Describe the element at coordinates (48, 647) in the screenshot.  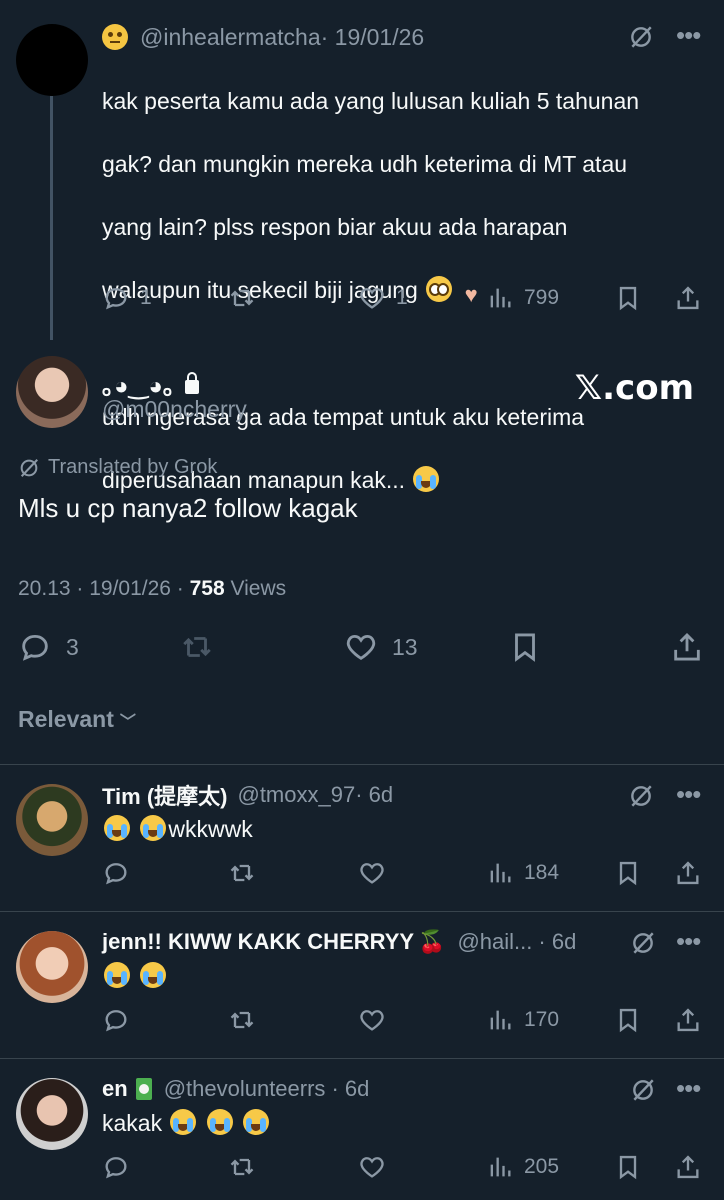
I see `reply-button: 3` at that location.